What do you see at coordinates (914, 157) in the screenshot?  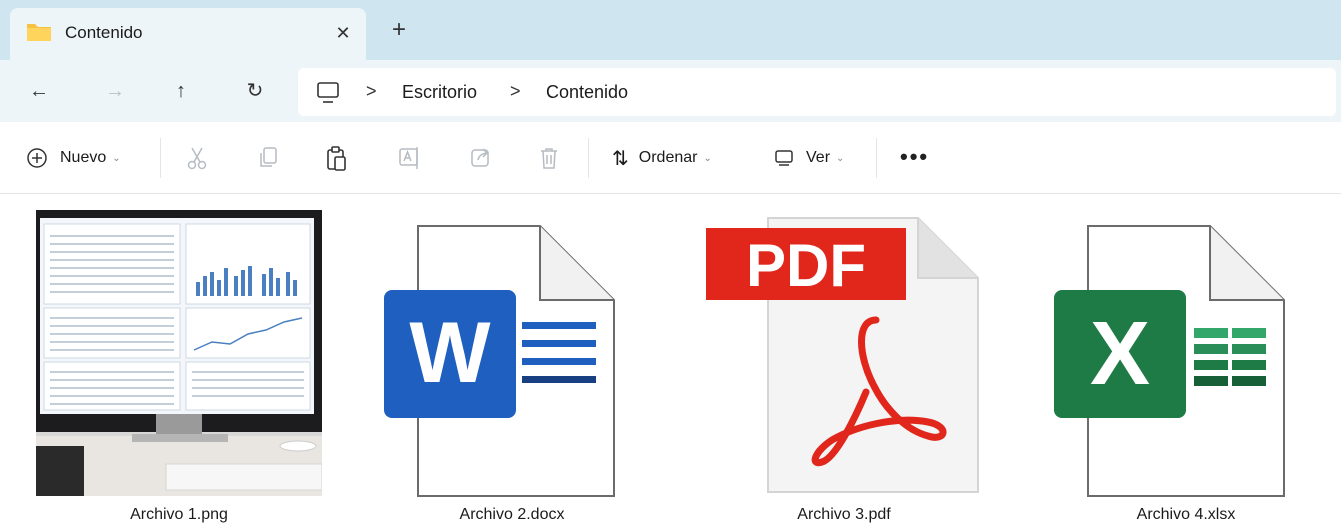 I see `more-options-icon: •••` at bounding box center [914, 157].